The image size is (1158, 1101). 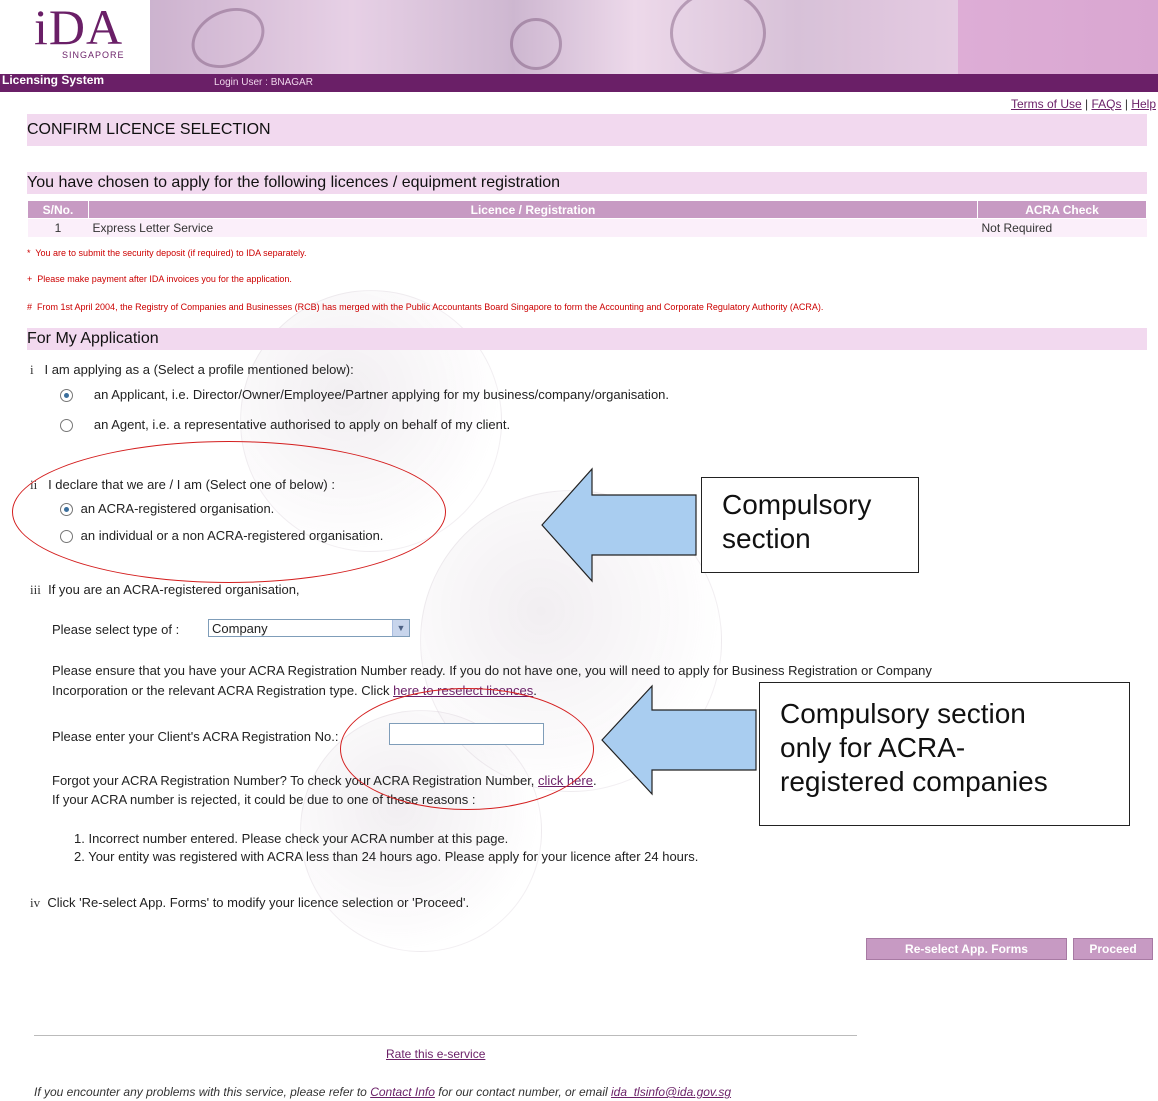 What do you see at coordinates (914, 781) in the screenshot?
I see `callout-line: registered companies` at bounding box center [914, 781].